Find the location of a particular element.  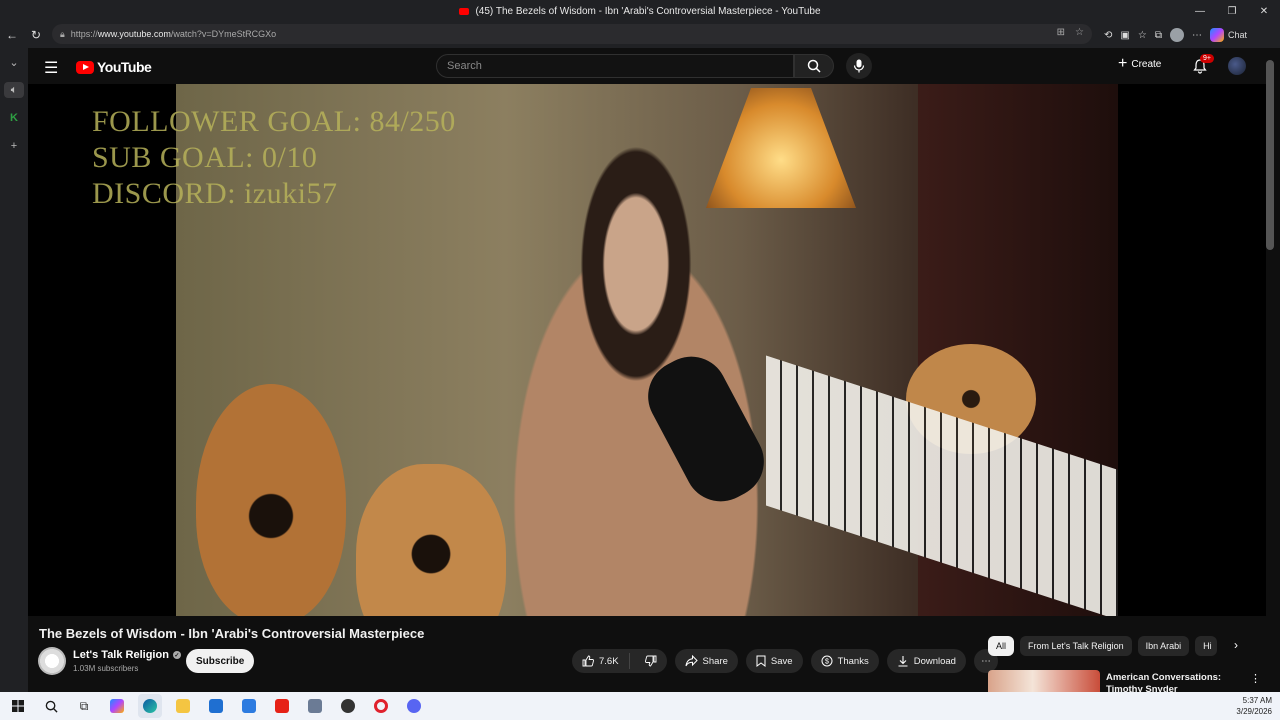

opera-icon is located at coordinates (381, 706).